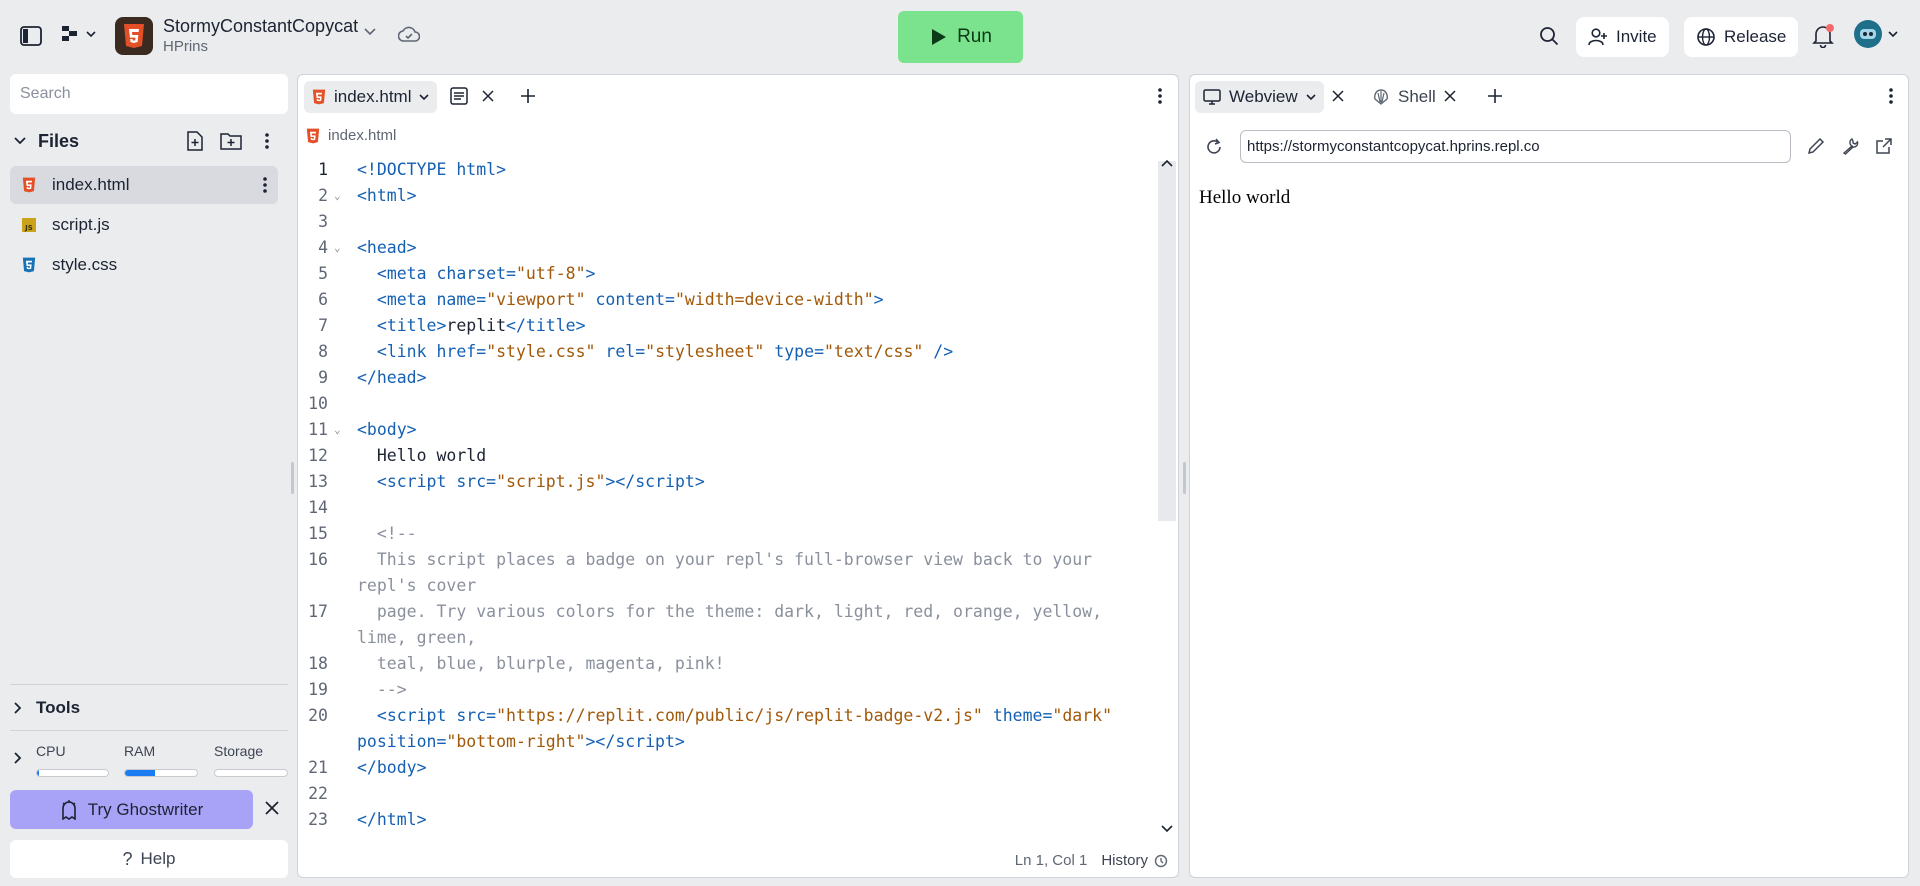 The image size is (1920, 886). Describe the element at coordinates (476, 273) in the screenshot. I see `code-text: <meta charset="utf-8">` at that location.